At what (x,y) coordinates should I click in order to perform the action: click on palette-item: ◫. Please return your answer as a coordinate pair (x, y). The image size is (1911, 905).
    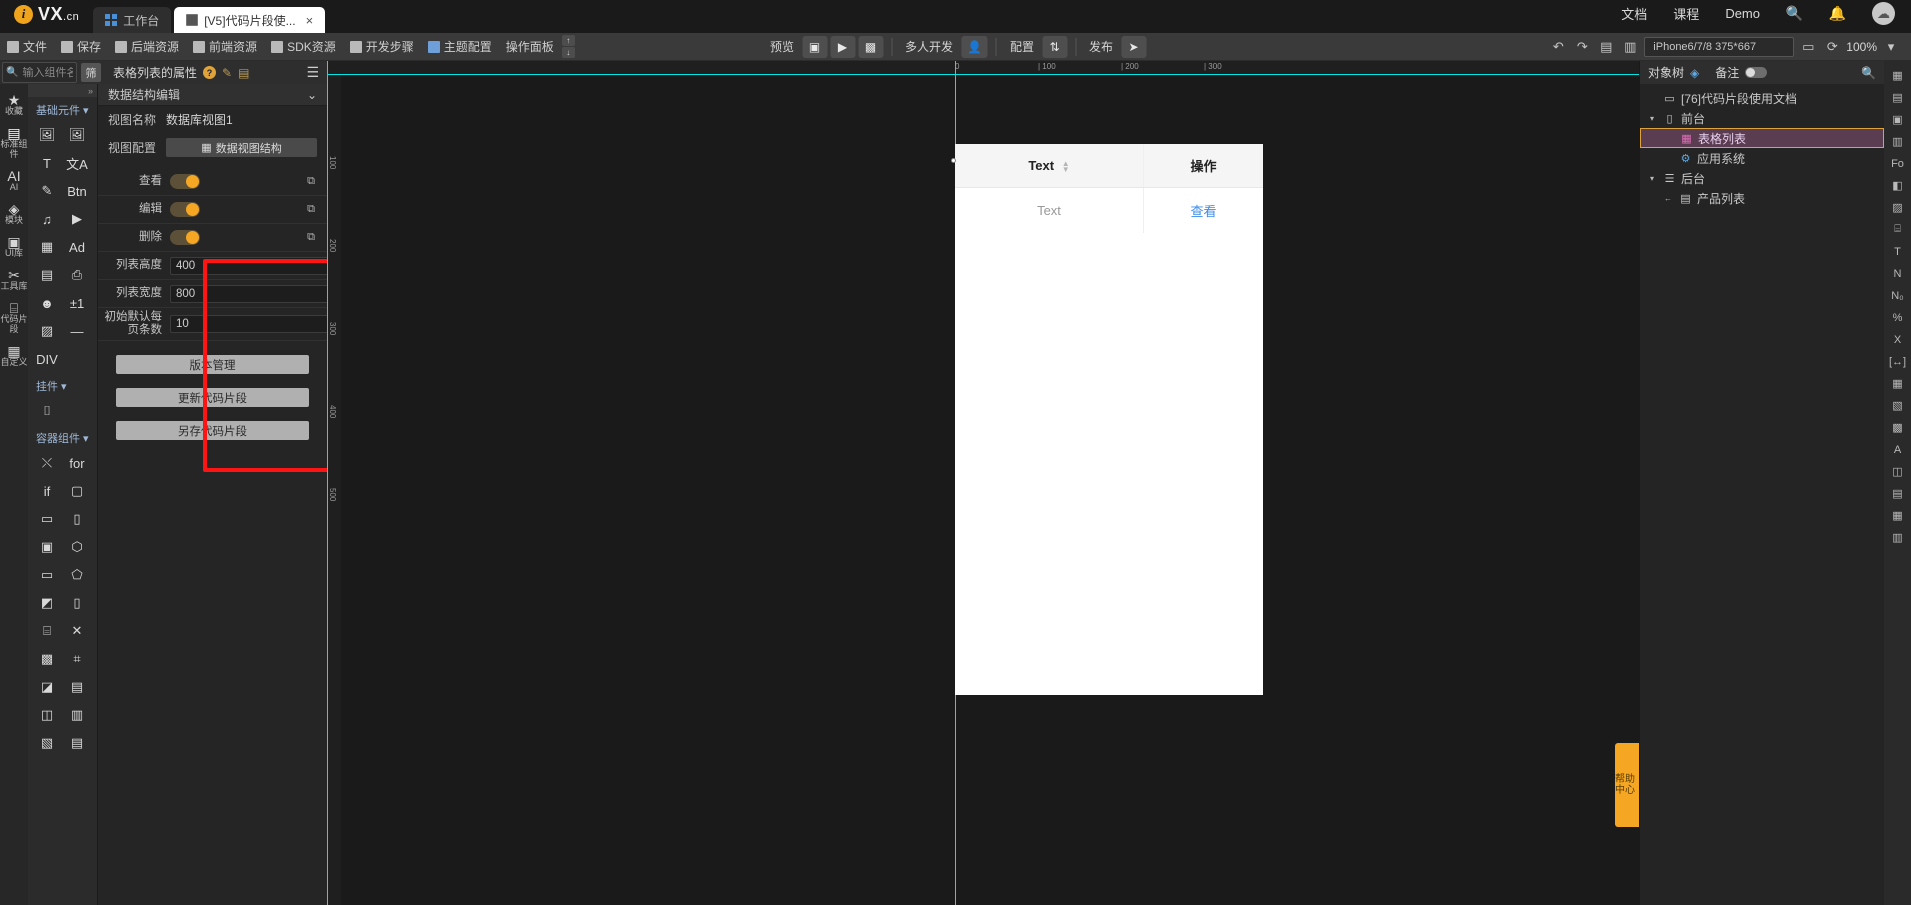
    Looking at the image, I should click on (47, 715).